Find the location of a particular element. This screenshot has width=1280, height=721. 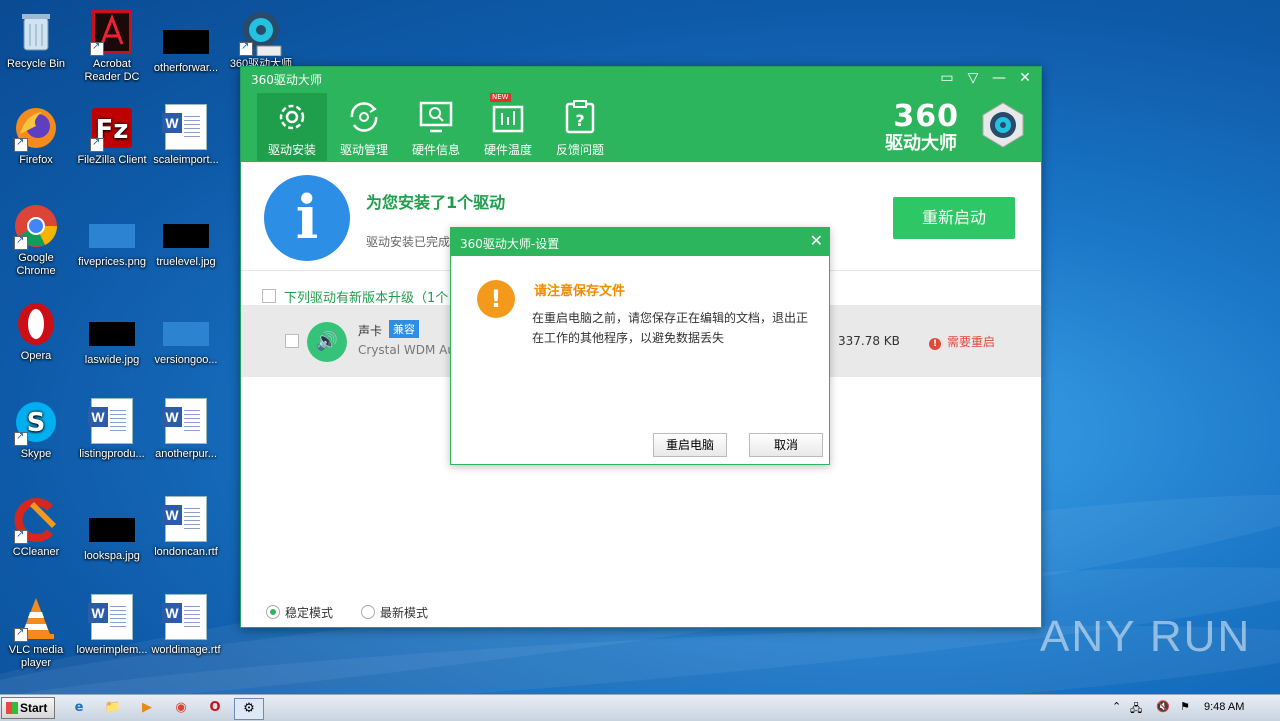

tab-hardware-temp: NEW 硬件温度 is located at coordinates (508, 127).